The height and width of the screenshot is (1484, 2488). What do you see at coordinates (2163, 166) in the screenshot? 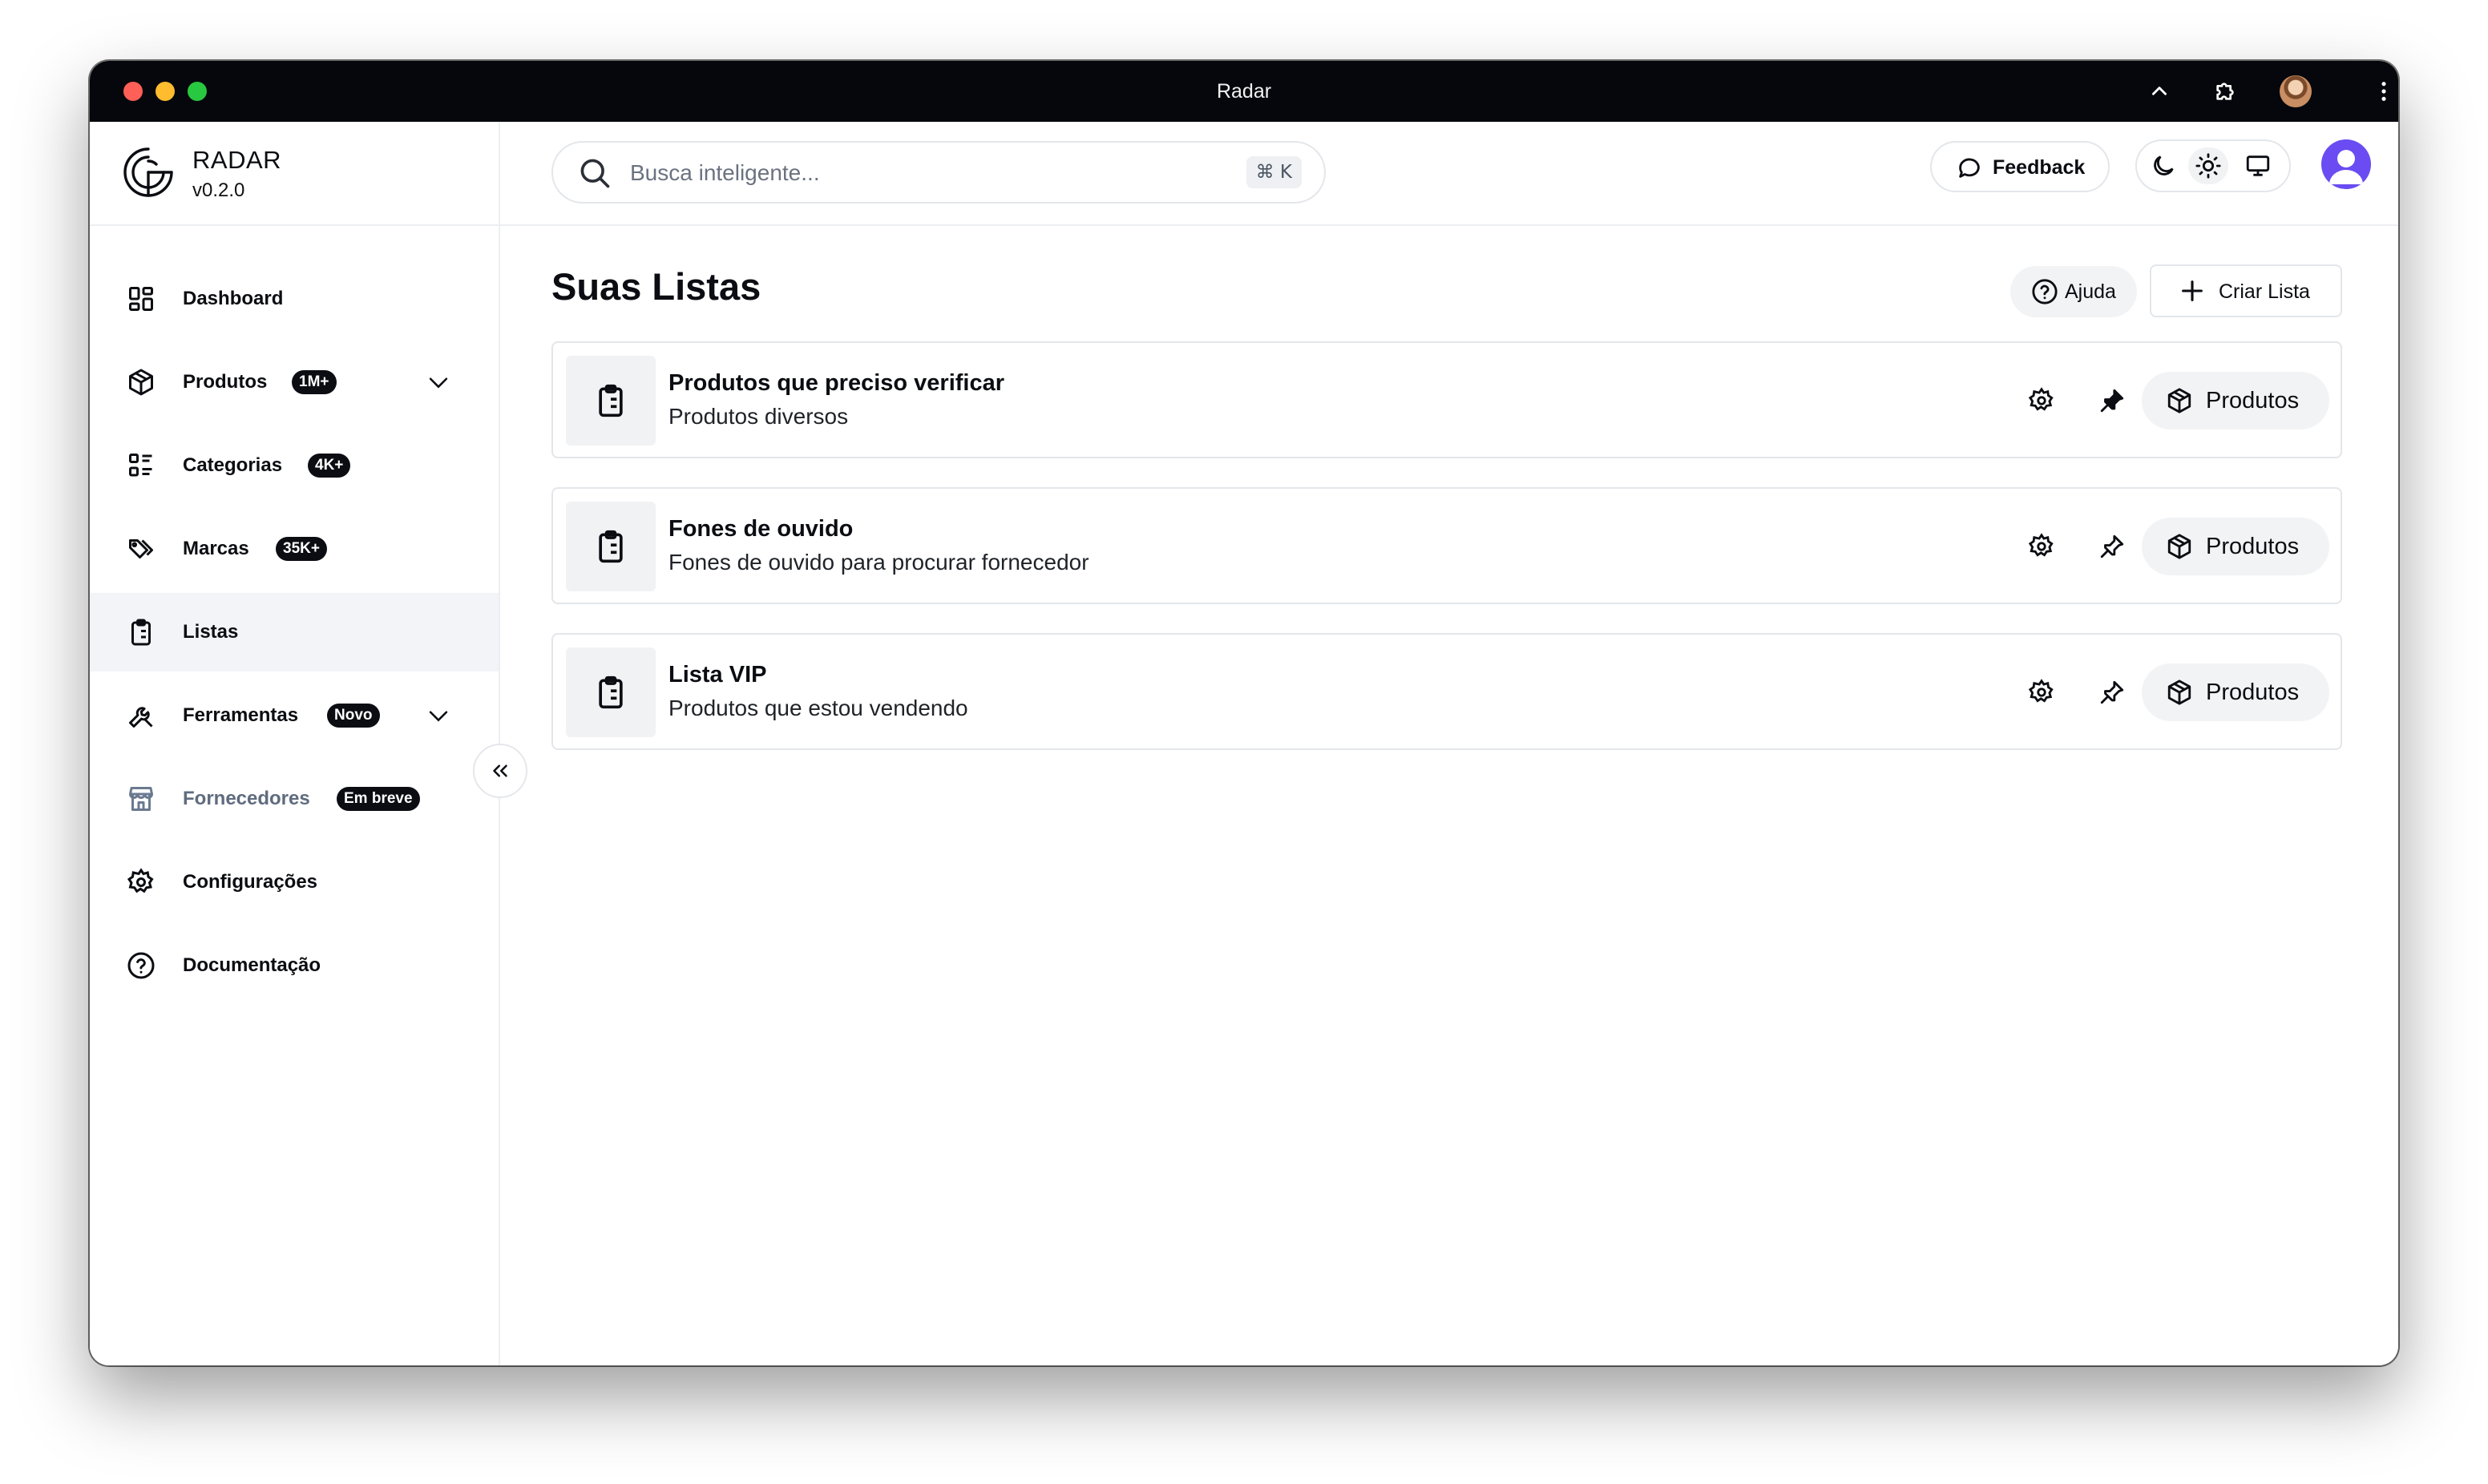
I see `moon-icon` at bounding box center [2163, 166].